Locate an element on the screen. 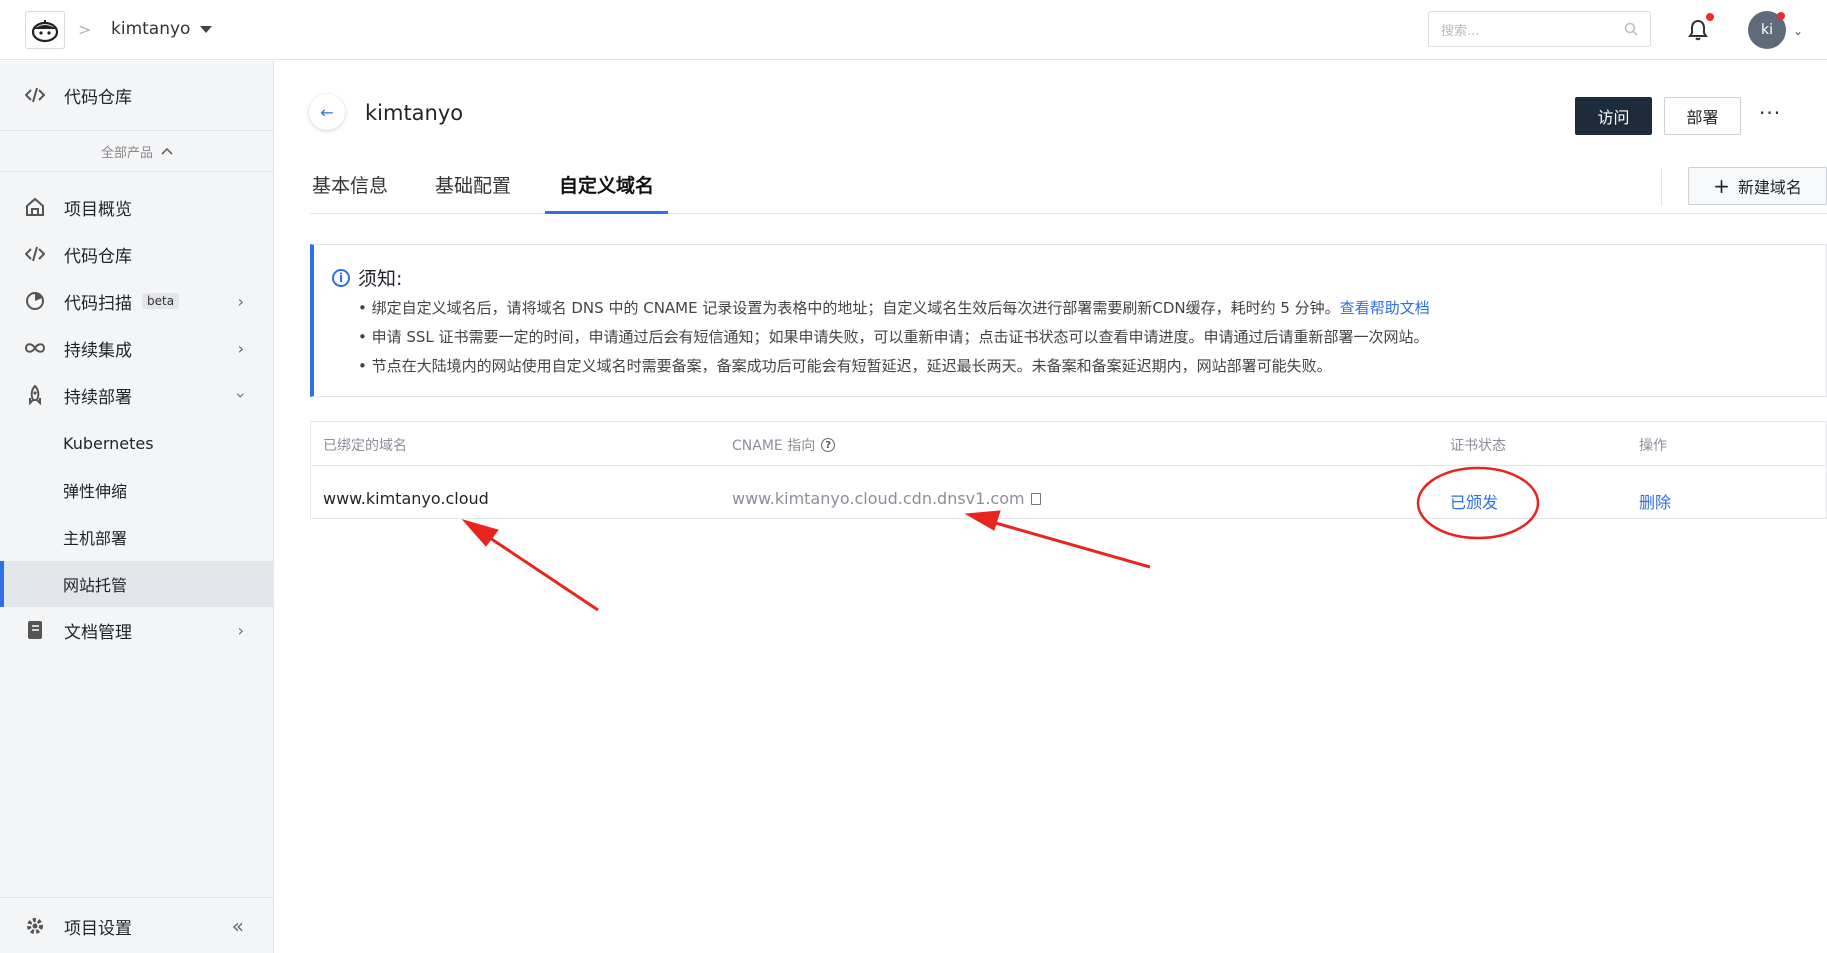 This screenshot has width=1827, height=953. document-icon is located at coordinates (35, 630).